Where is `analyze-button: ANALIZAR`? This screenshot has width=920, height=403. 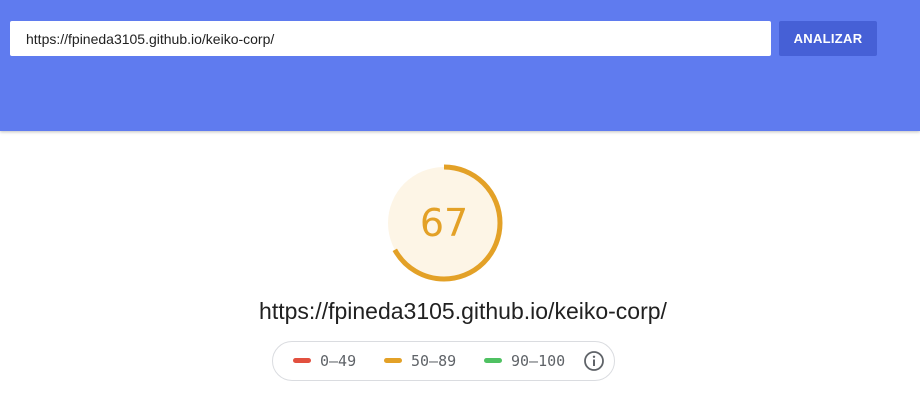
analyze-button: ANALIZAR is located at coordinates (828, 38).